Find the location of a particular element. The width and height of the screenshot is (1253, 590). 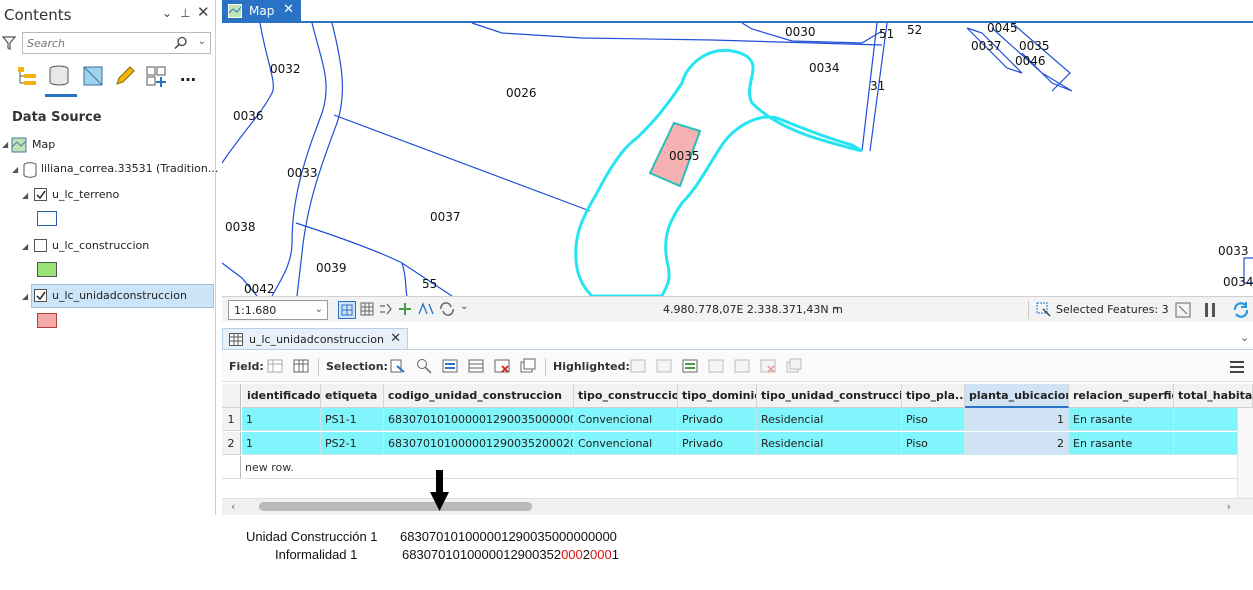

table-cell: PS2-1 is located at coordinates (352, 443).